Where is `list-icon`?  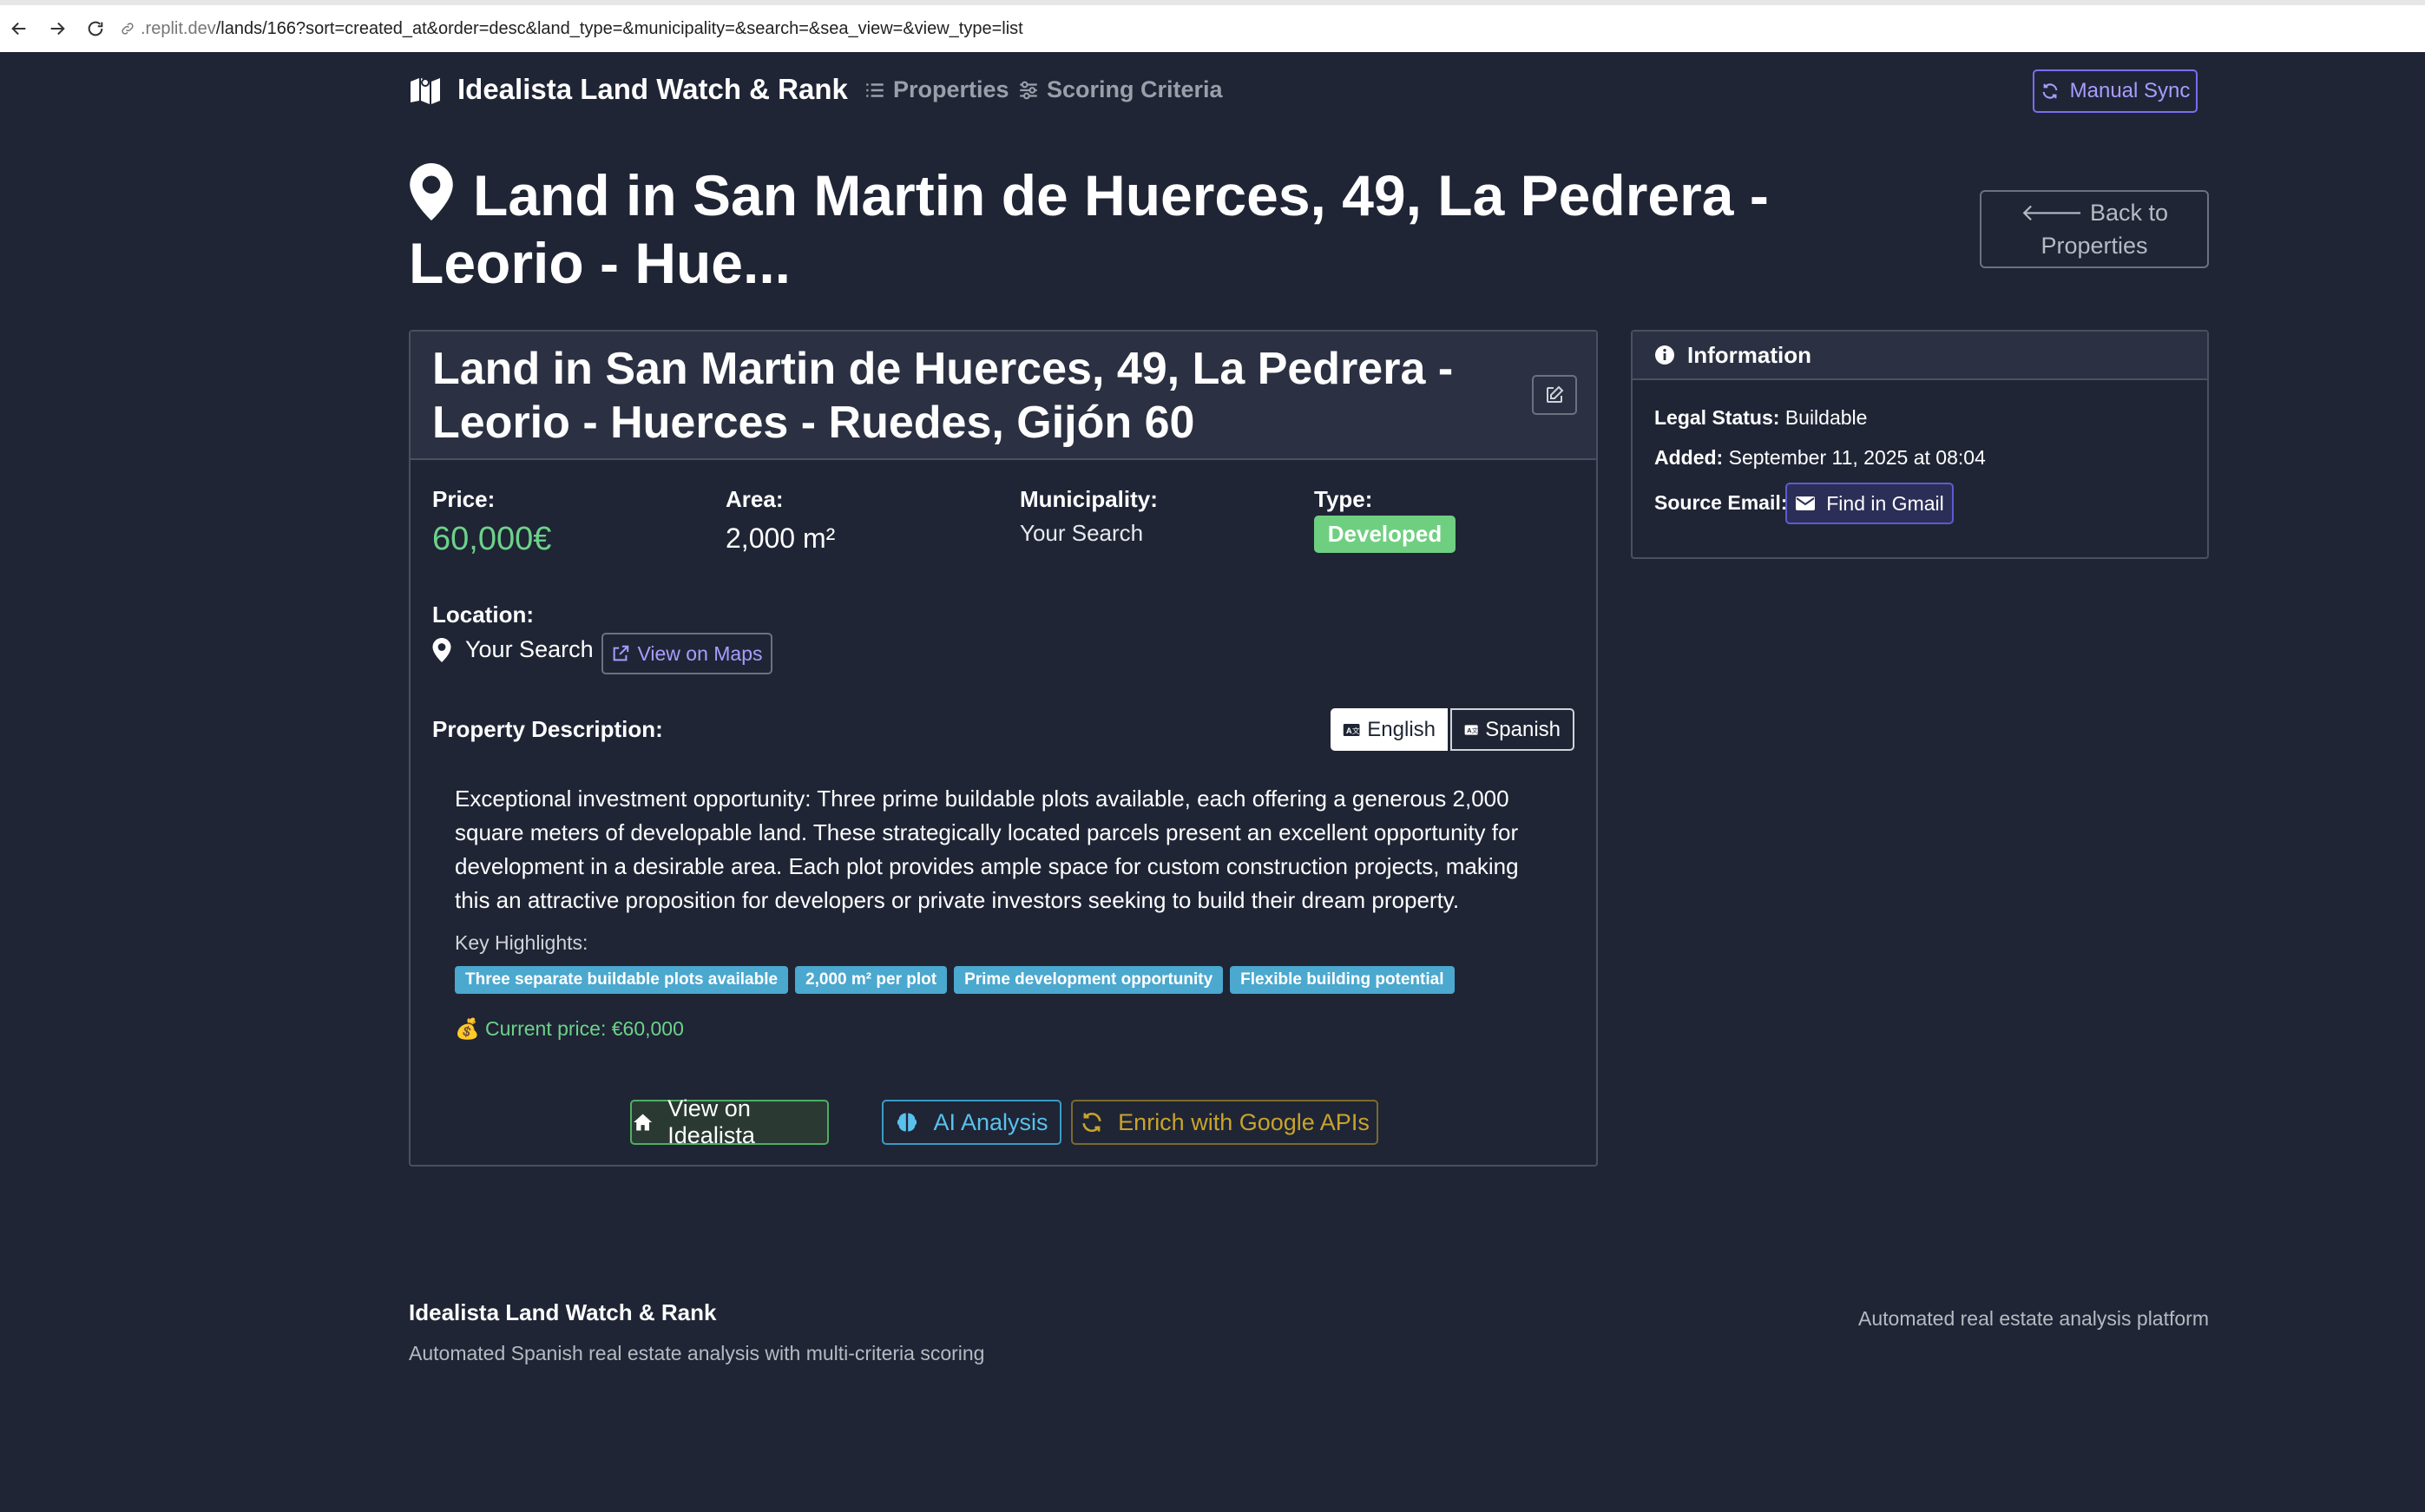
list-icon is located at coordinates (875, 89).